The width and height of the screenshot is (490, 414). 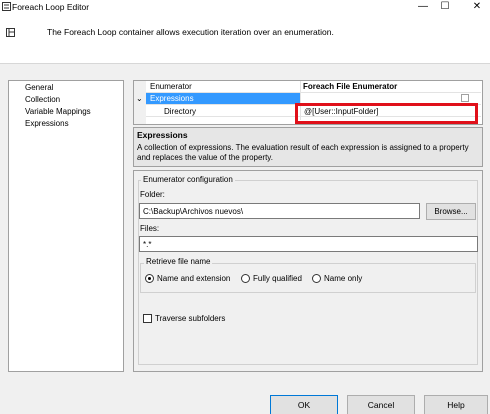 I want to click on property-name: Enumerator, so click(x=171, y=86).